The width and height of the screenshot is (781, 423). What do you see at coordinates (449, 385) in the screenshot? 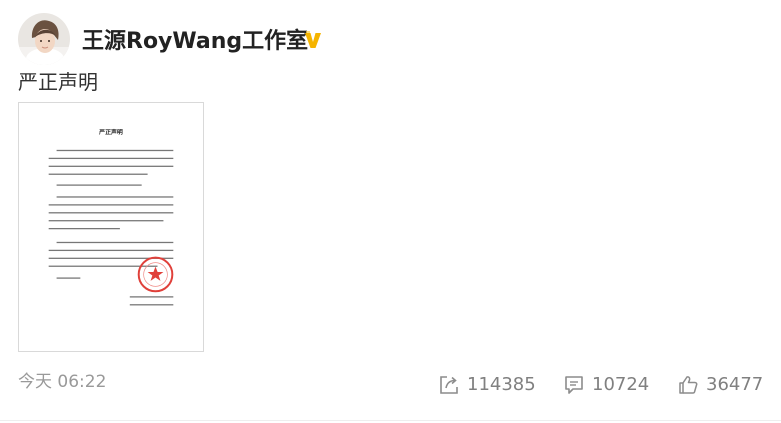
I see `forward-icon` at bounding box center [449, 385].